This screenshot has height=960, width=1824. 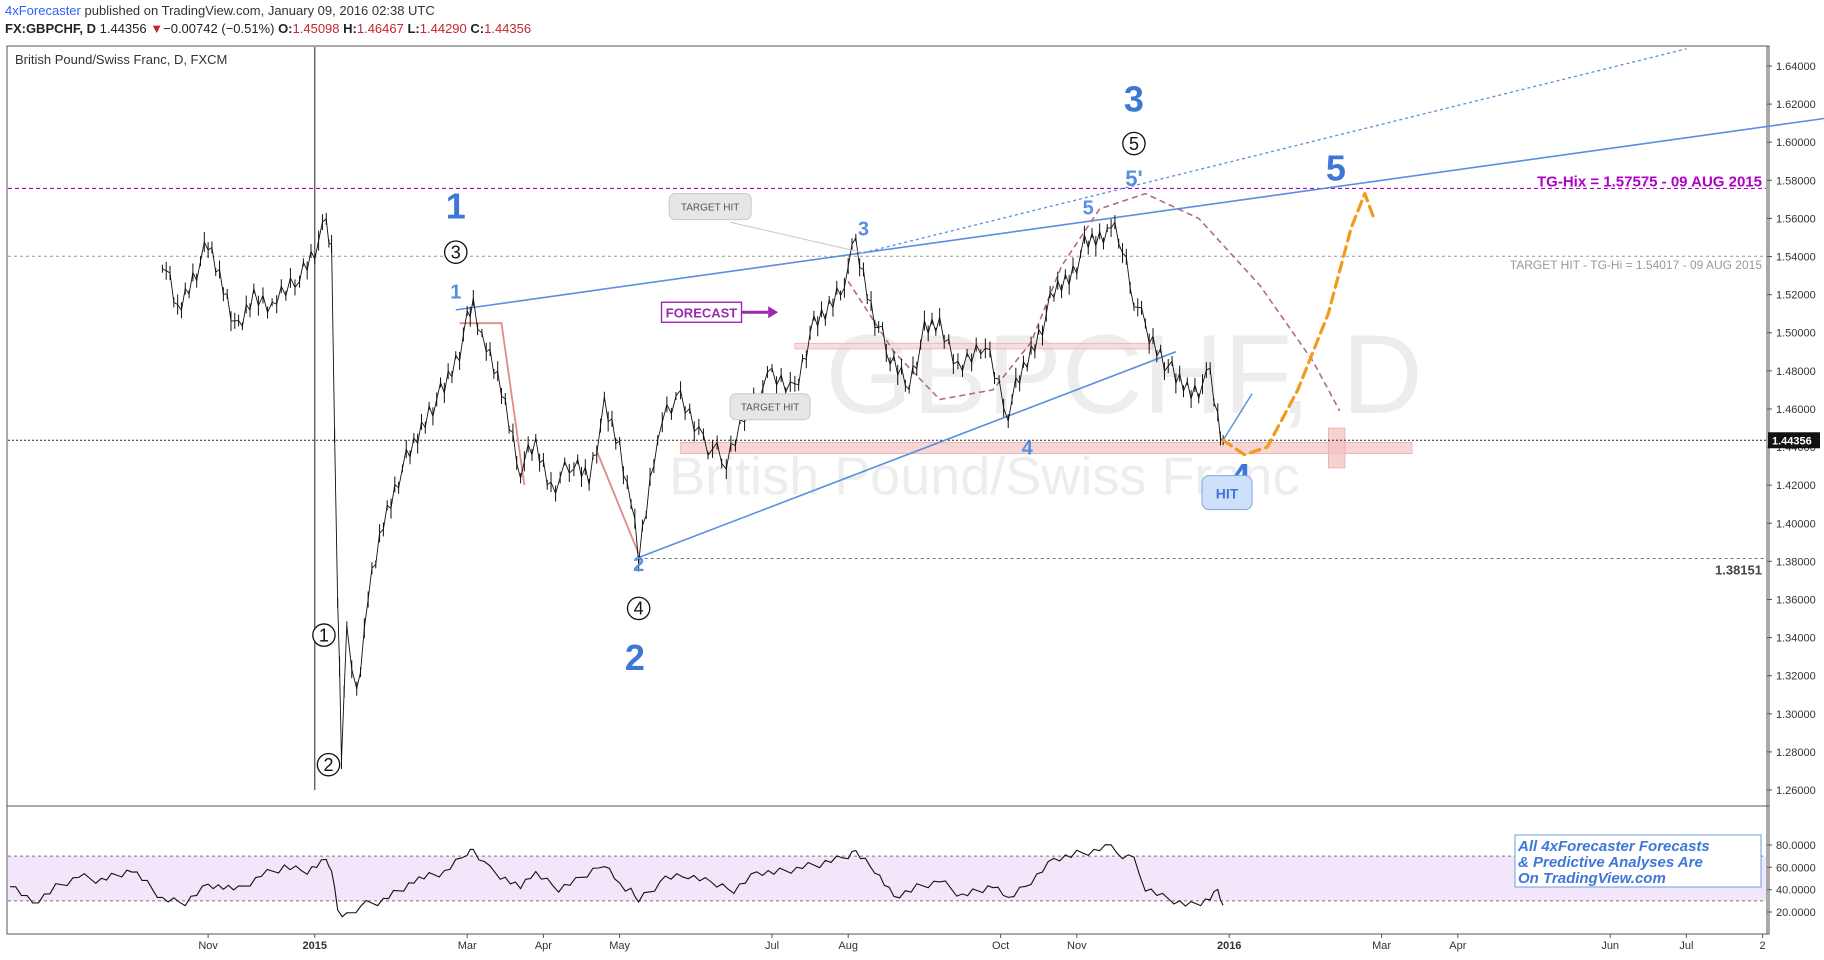 I want to click on price-axis-label: 1.60000, so click(x=1796, y=143).